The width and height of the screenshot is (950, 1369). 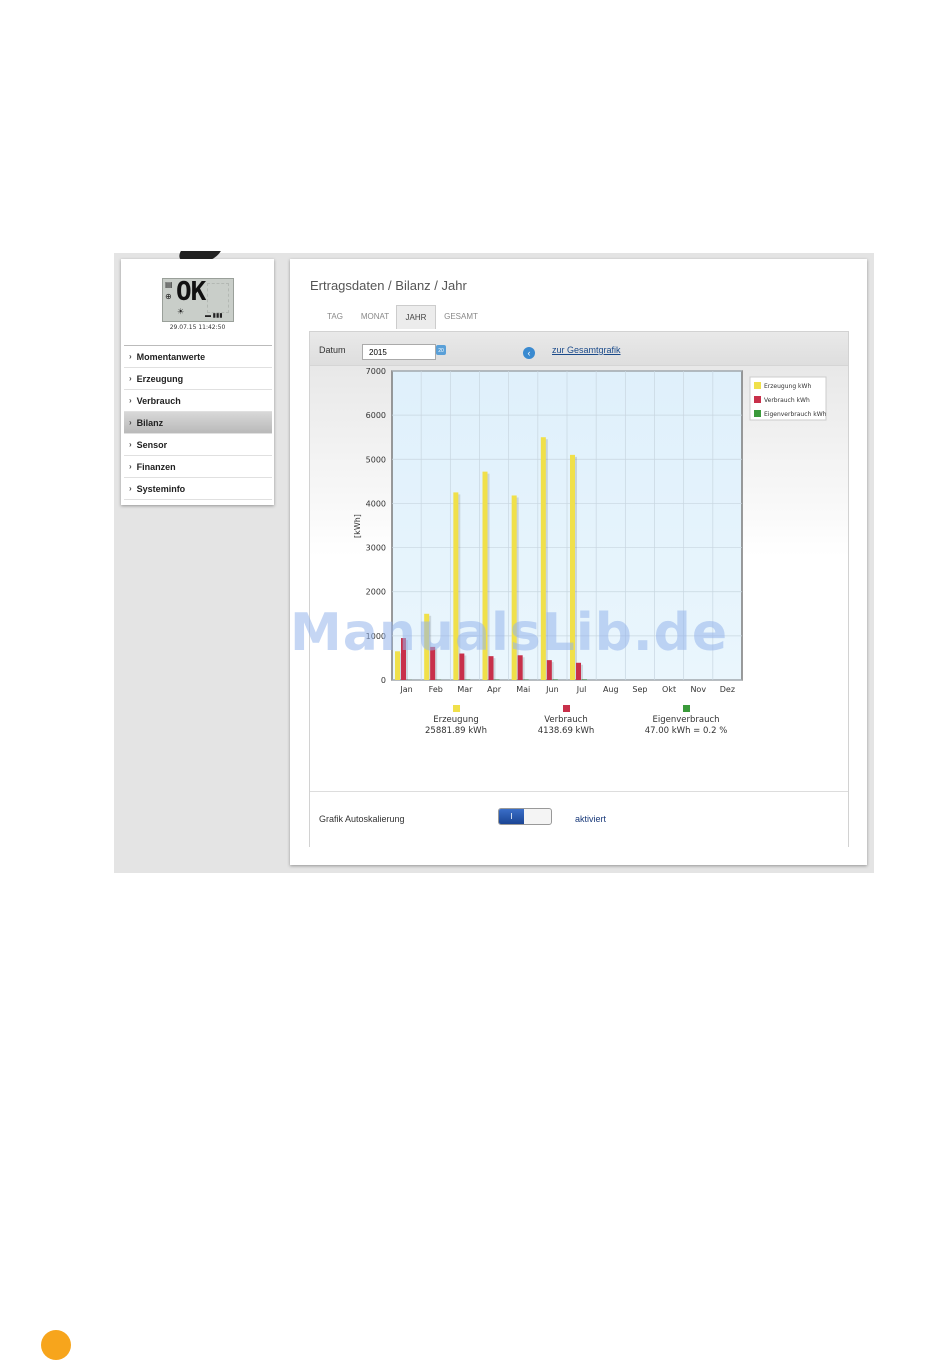 What do you see at coordinates (198, 445) in the screenshot?
I see `sidebar-item-sensor: › Sensor` at bounding box center [198, 445].